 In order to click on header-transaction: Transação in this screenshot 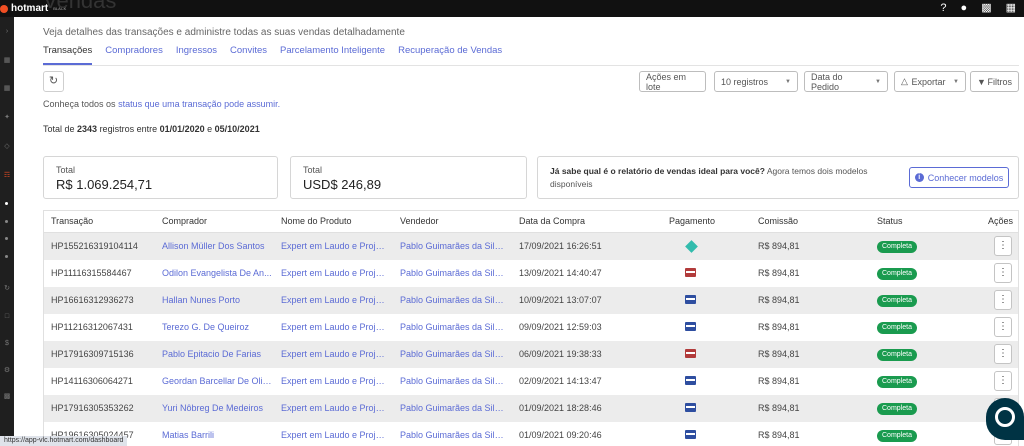, I will do `click(72, 221)`.